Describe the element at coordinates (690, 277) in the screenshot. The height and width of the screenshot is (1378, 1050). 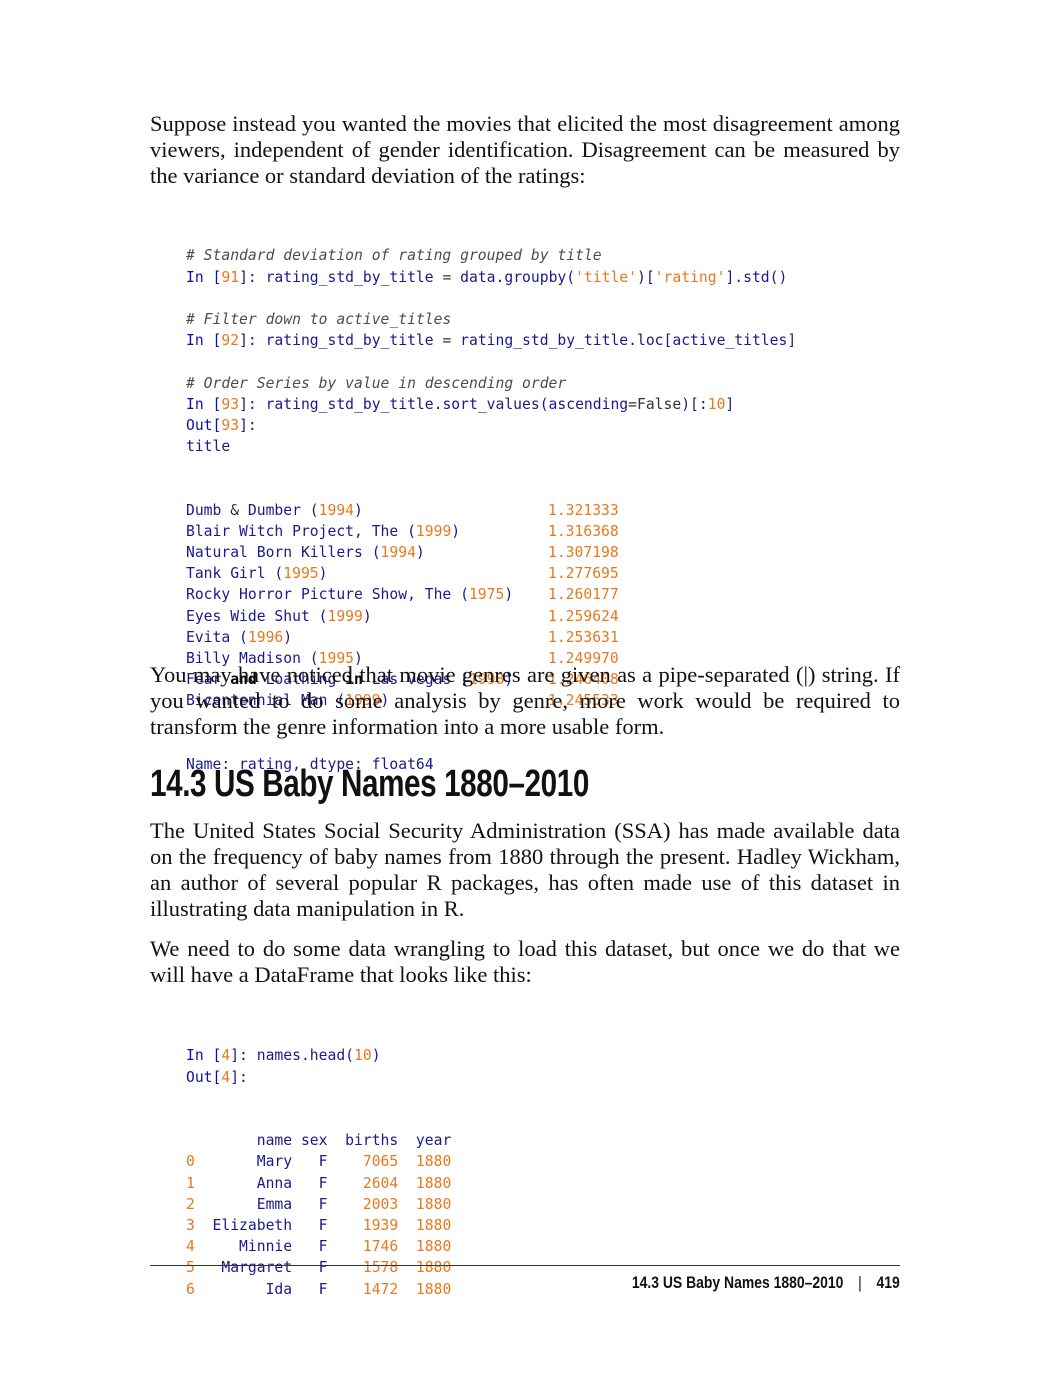
I see `code-token: 'rating'` at that location.